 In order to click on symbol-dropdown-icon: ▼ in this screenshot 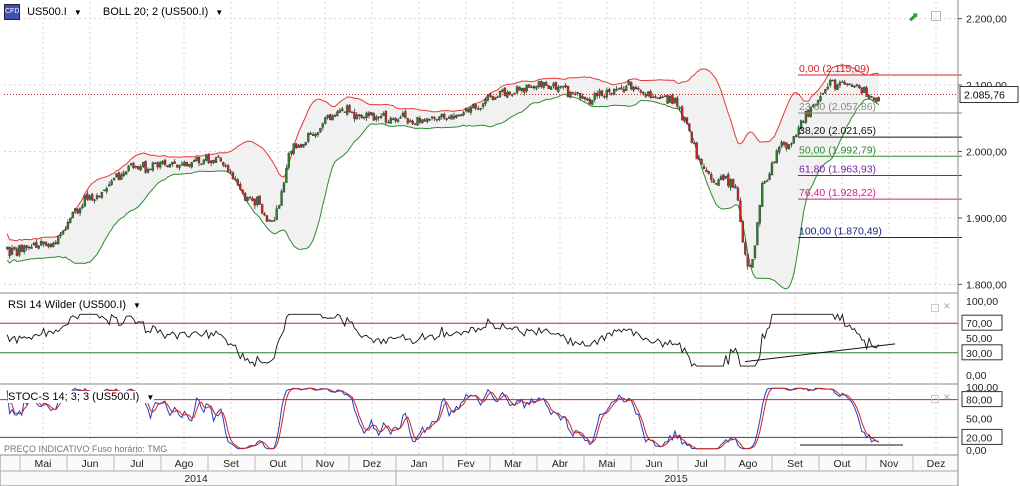, I will do `click(78, 12)`.